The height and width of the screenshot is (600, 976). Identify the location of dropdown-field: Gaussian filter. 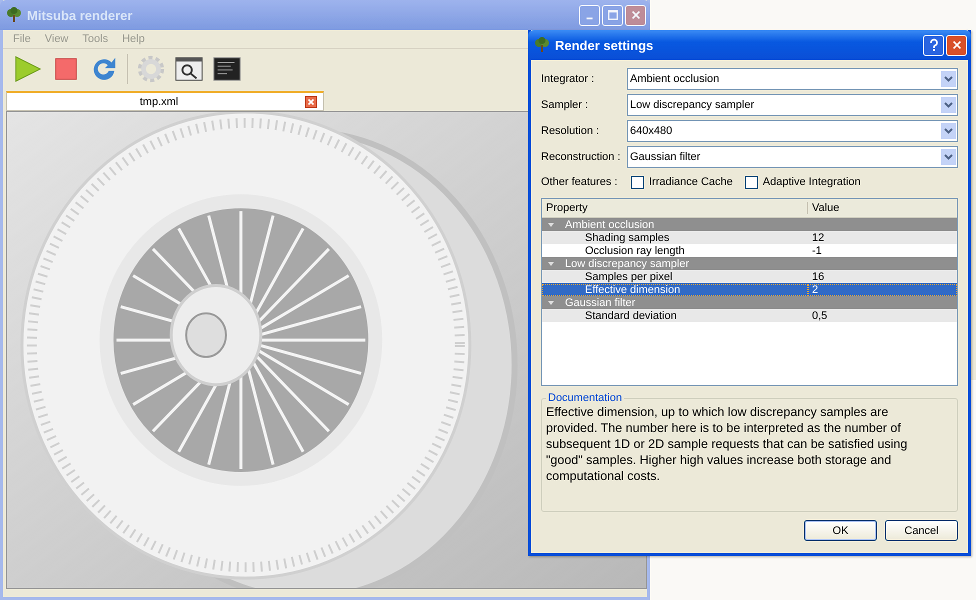
(792, 157).